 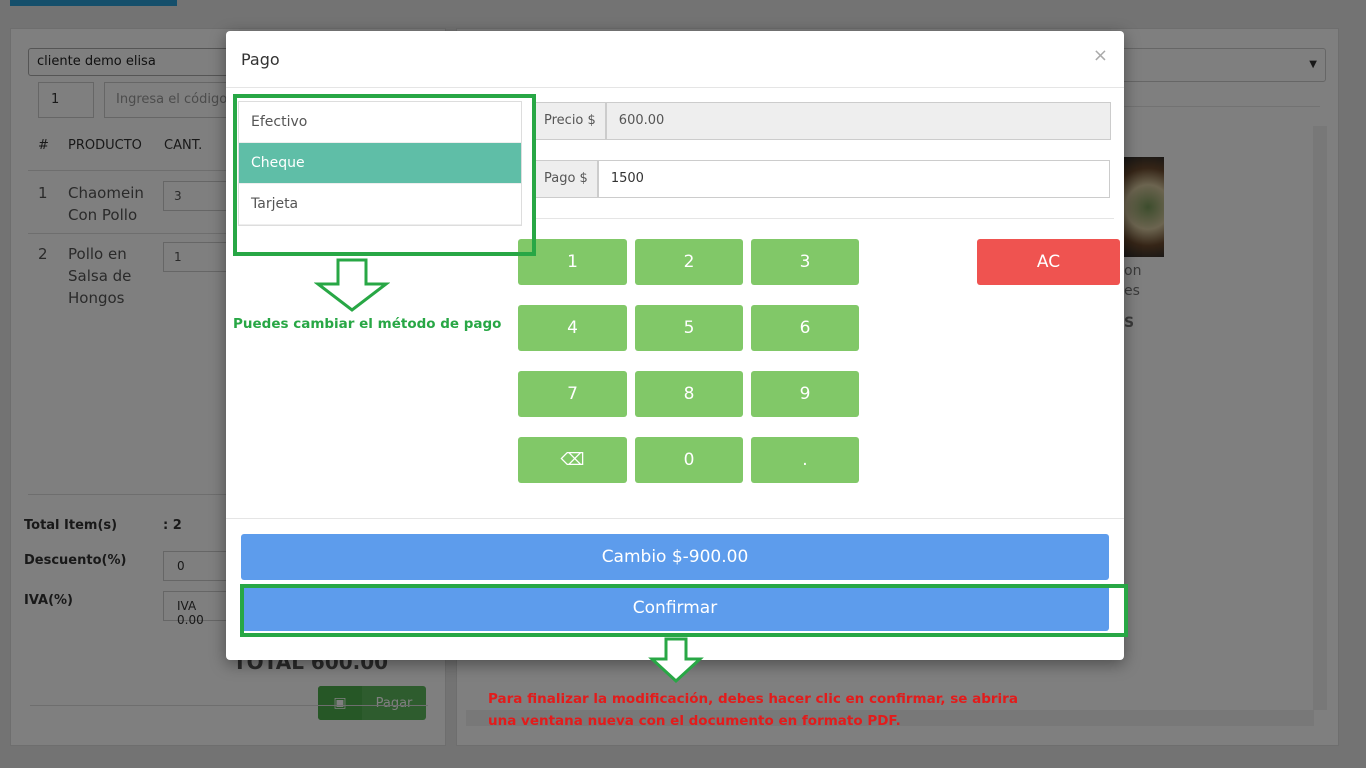 I want to click on payment-group: Pago $ 1500, so click(x=822, y=179).